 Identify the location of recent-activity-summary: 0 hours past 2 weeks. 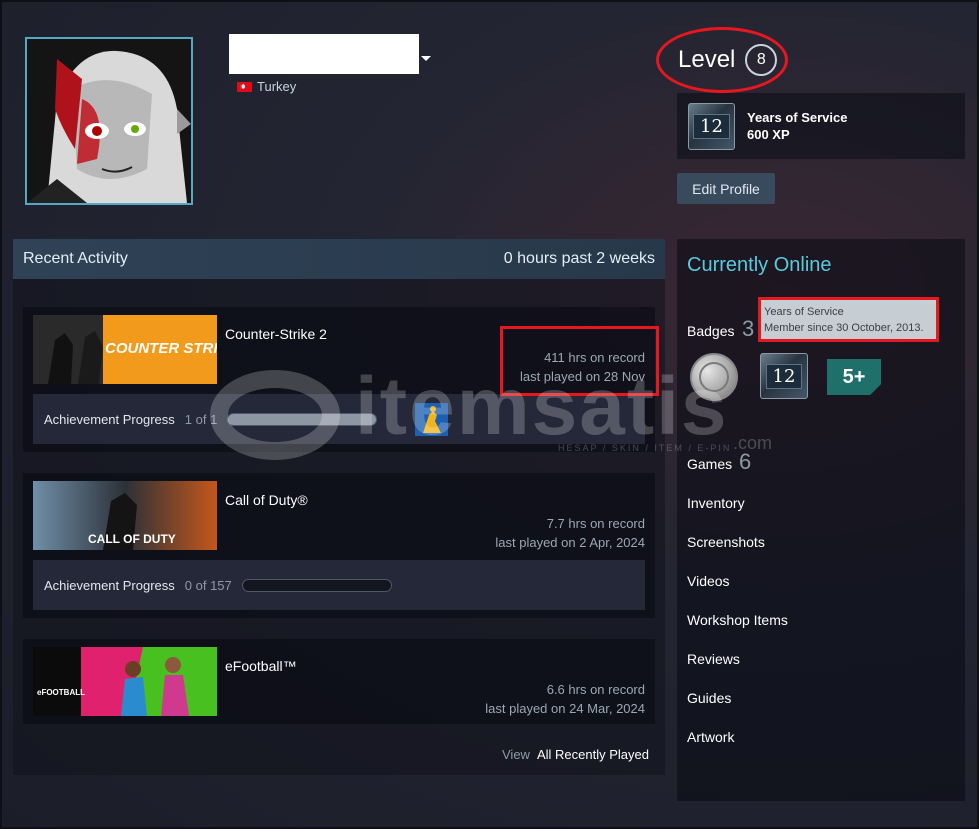
(579, 258).